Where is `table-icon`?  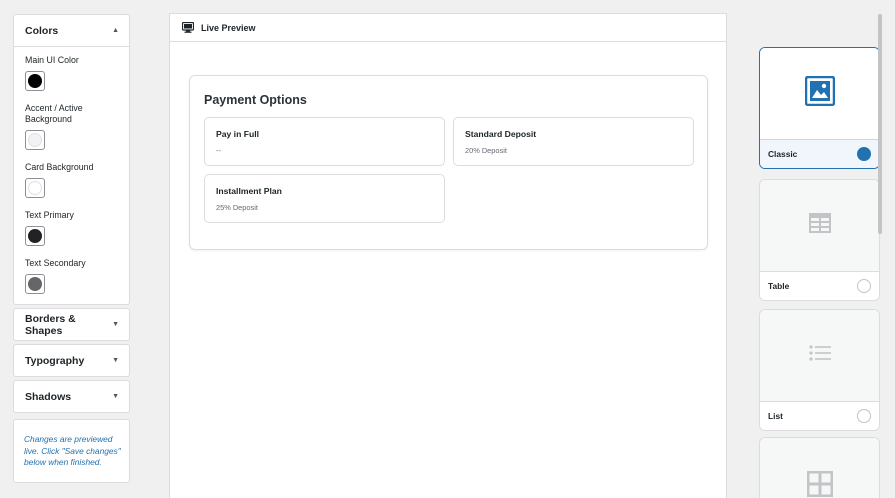
table-icon is located at coordinates (819, 225).